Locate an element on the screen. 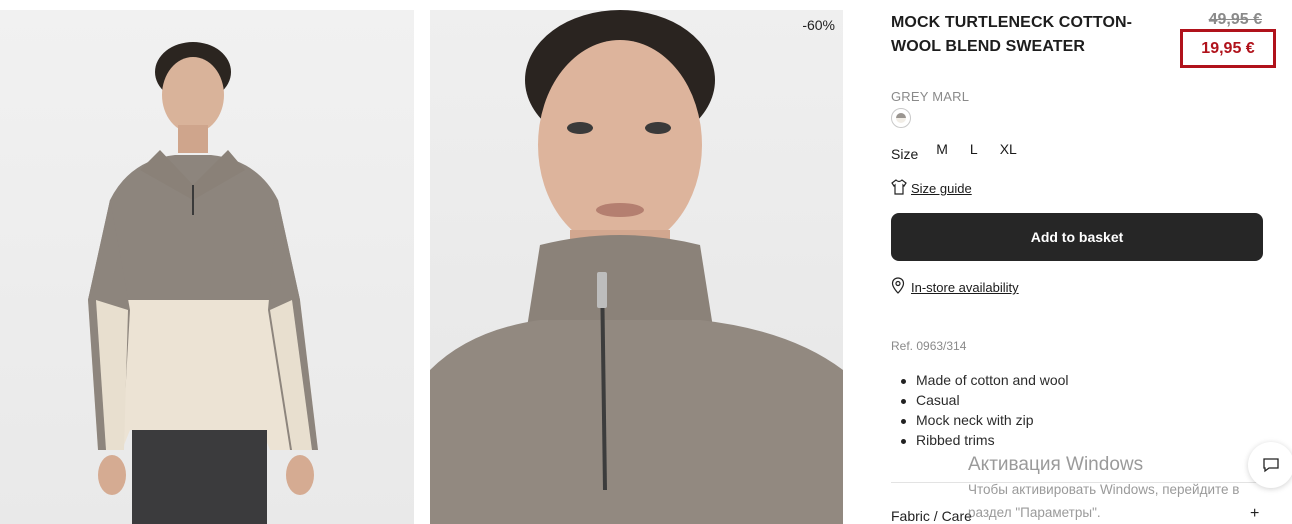 This screenshot has height=524, width=1292. size-selector: Size M L XL is located at coordinates (965, 151).